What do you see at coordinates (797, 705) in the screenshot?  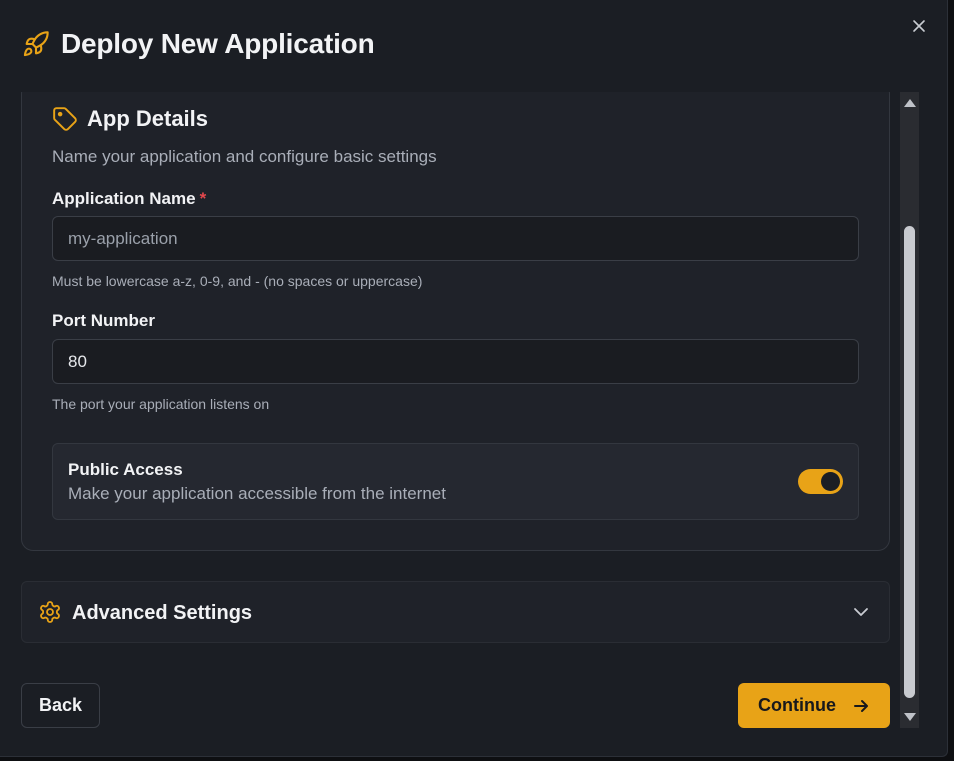 I see `continue-label: Continue` at bounding box center [797, 705].